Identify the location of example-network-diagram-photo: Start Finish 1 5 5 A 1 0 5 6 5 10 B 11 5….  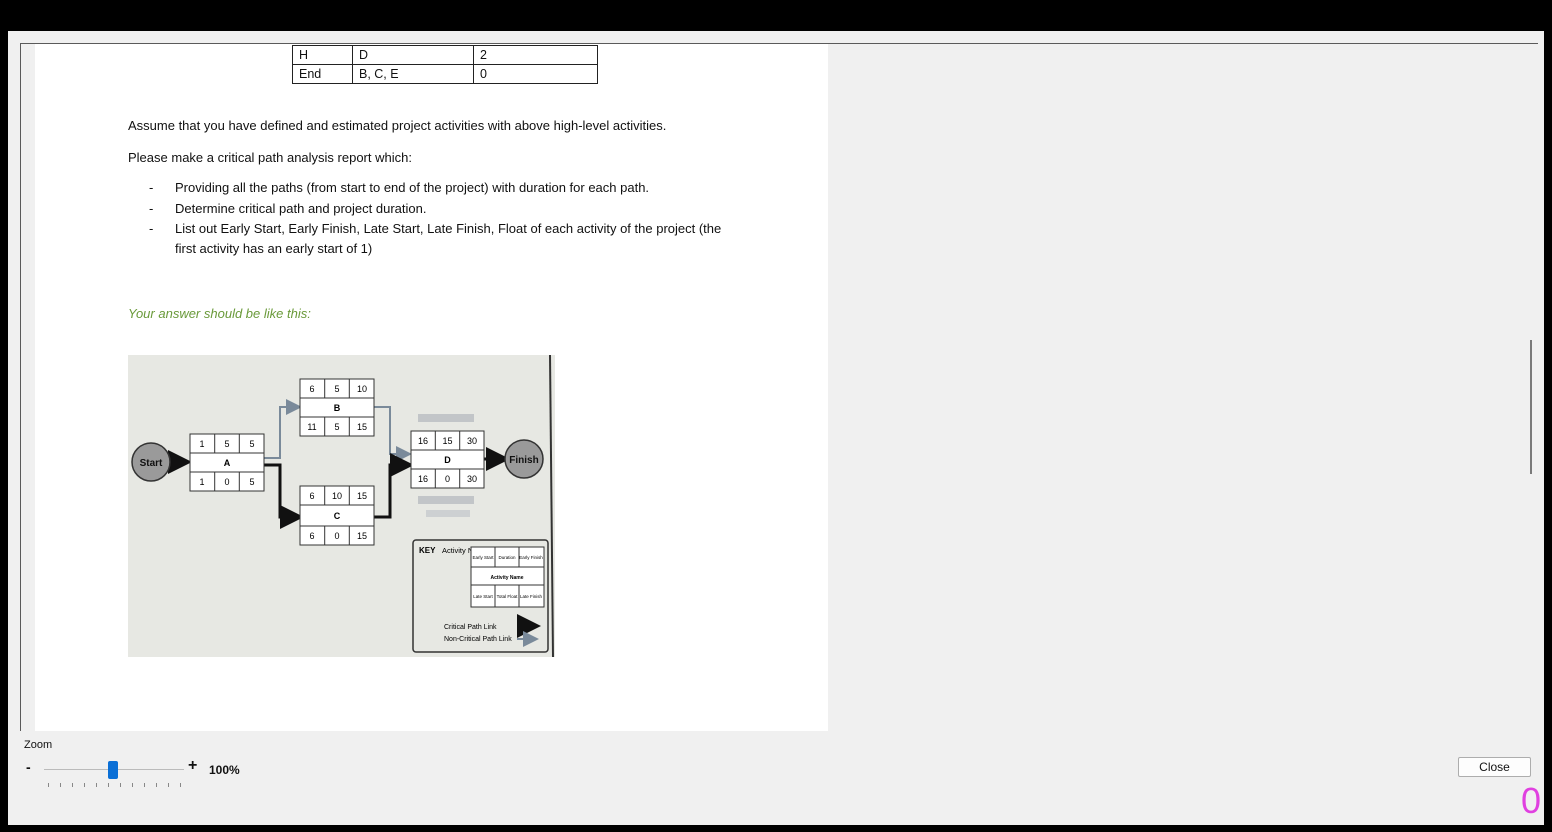
(341, 506).